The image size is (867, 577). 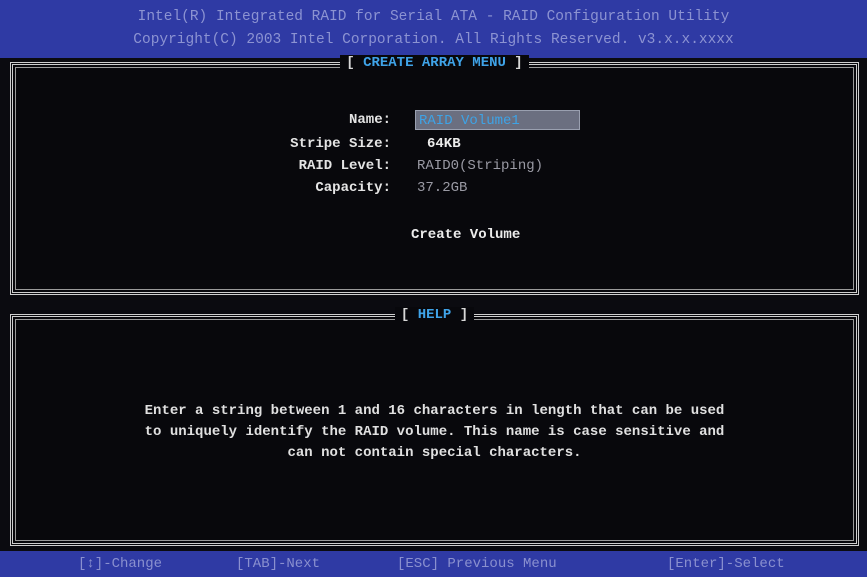 What do you see at coordinates (344, 166) in the screenshot?
I see `raid-level-label: RAID Level:` at bounding box center [344, 166].